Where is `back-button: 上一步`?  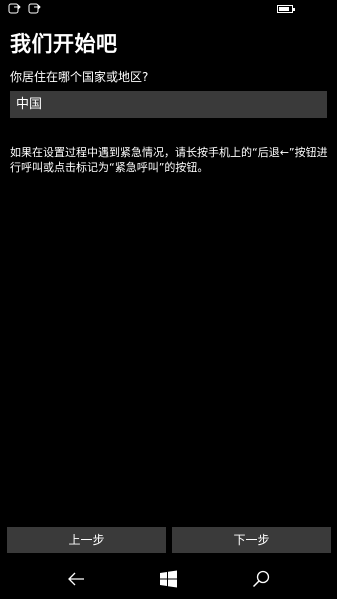
back-button: 上一步 is located at coordinates (86, 540).